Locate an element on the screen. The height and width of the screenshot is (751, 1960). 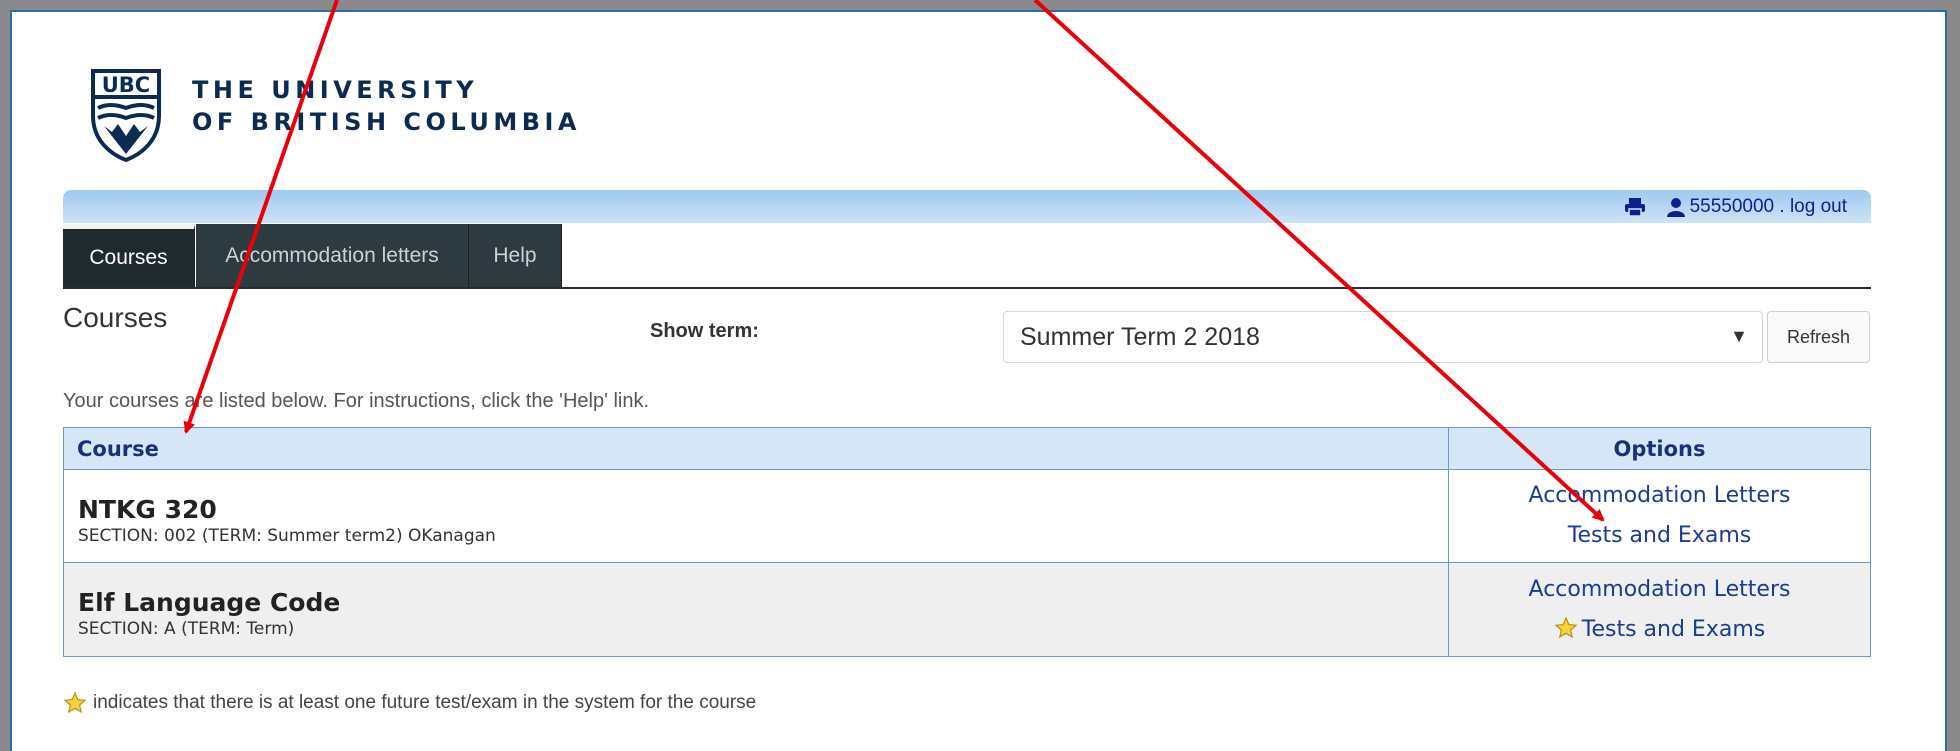
main-nav: Courses Accommodation letters Help is located at coordinates (967, 256).